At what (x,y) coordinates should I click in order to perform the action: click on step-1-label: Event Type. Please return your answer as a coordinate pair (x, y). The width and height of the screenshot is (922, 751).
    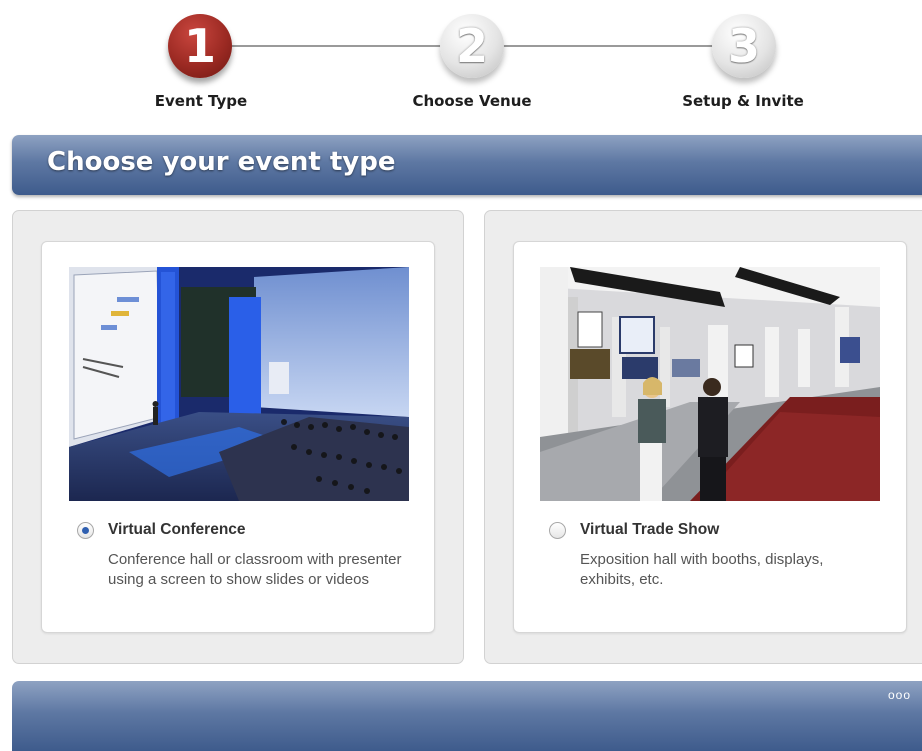
    Looking at the image, I should click on (201, 101).